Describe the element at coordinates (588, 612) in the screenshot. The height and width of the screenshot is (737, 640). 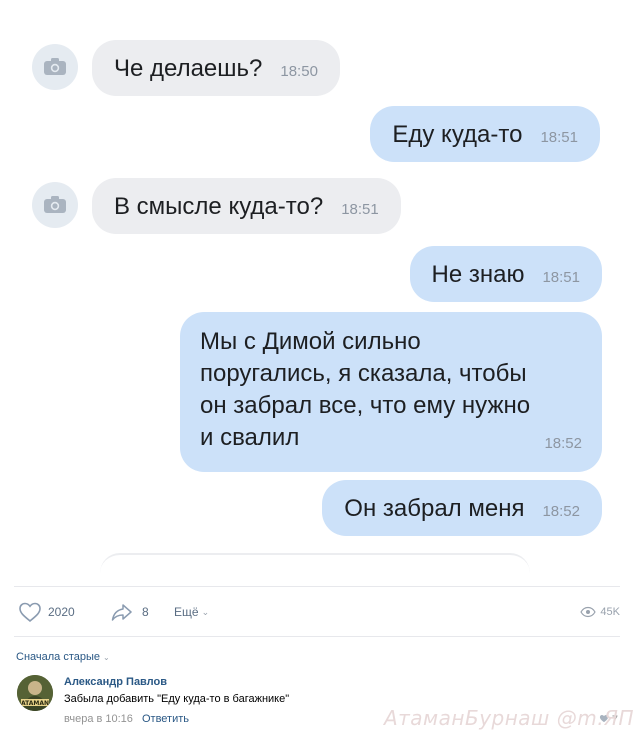
I see `eye-icon` at that location.